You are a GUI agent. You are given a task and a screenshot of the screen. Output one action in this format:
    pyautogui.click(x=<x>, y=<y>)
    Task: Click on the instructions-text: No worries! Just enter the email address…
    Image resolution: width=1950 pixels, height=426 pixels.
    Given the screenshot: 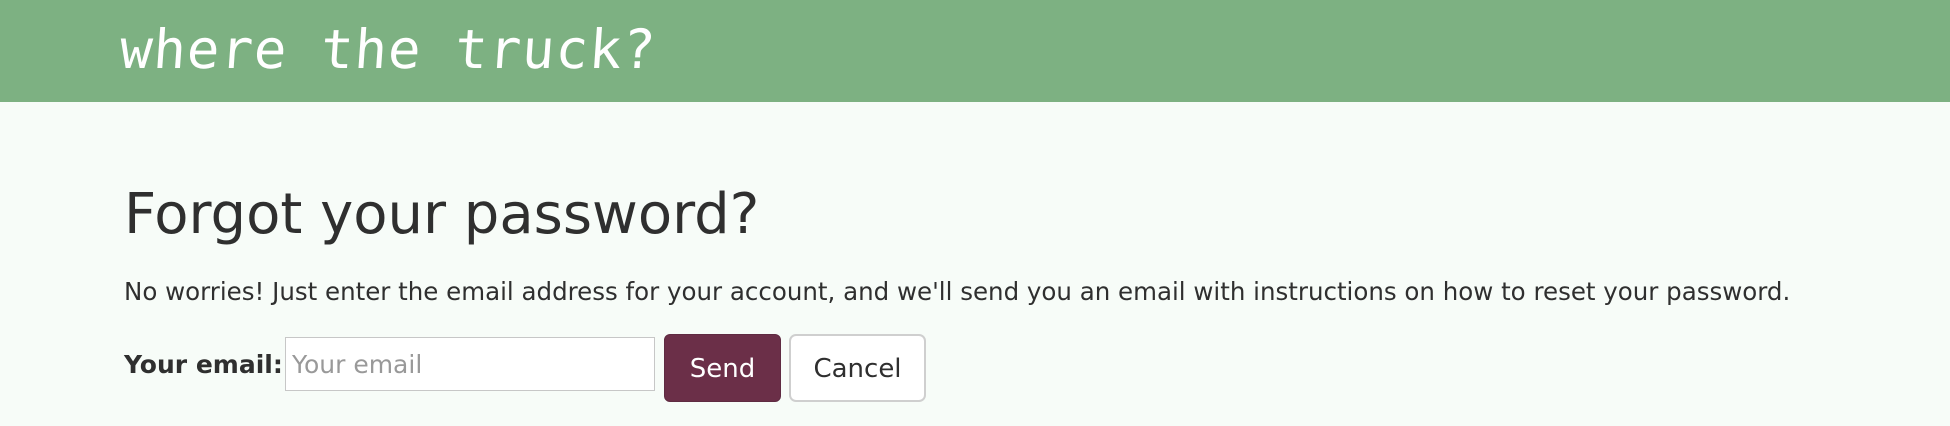 What is the action you would take?
    pyautogui.click(x=957, y=291)
    